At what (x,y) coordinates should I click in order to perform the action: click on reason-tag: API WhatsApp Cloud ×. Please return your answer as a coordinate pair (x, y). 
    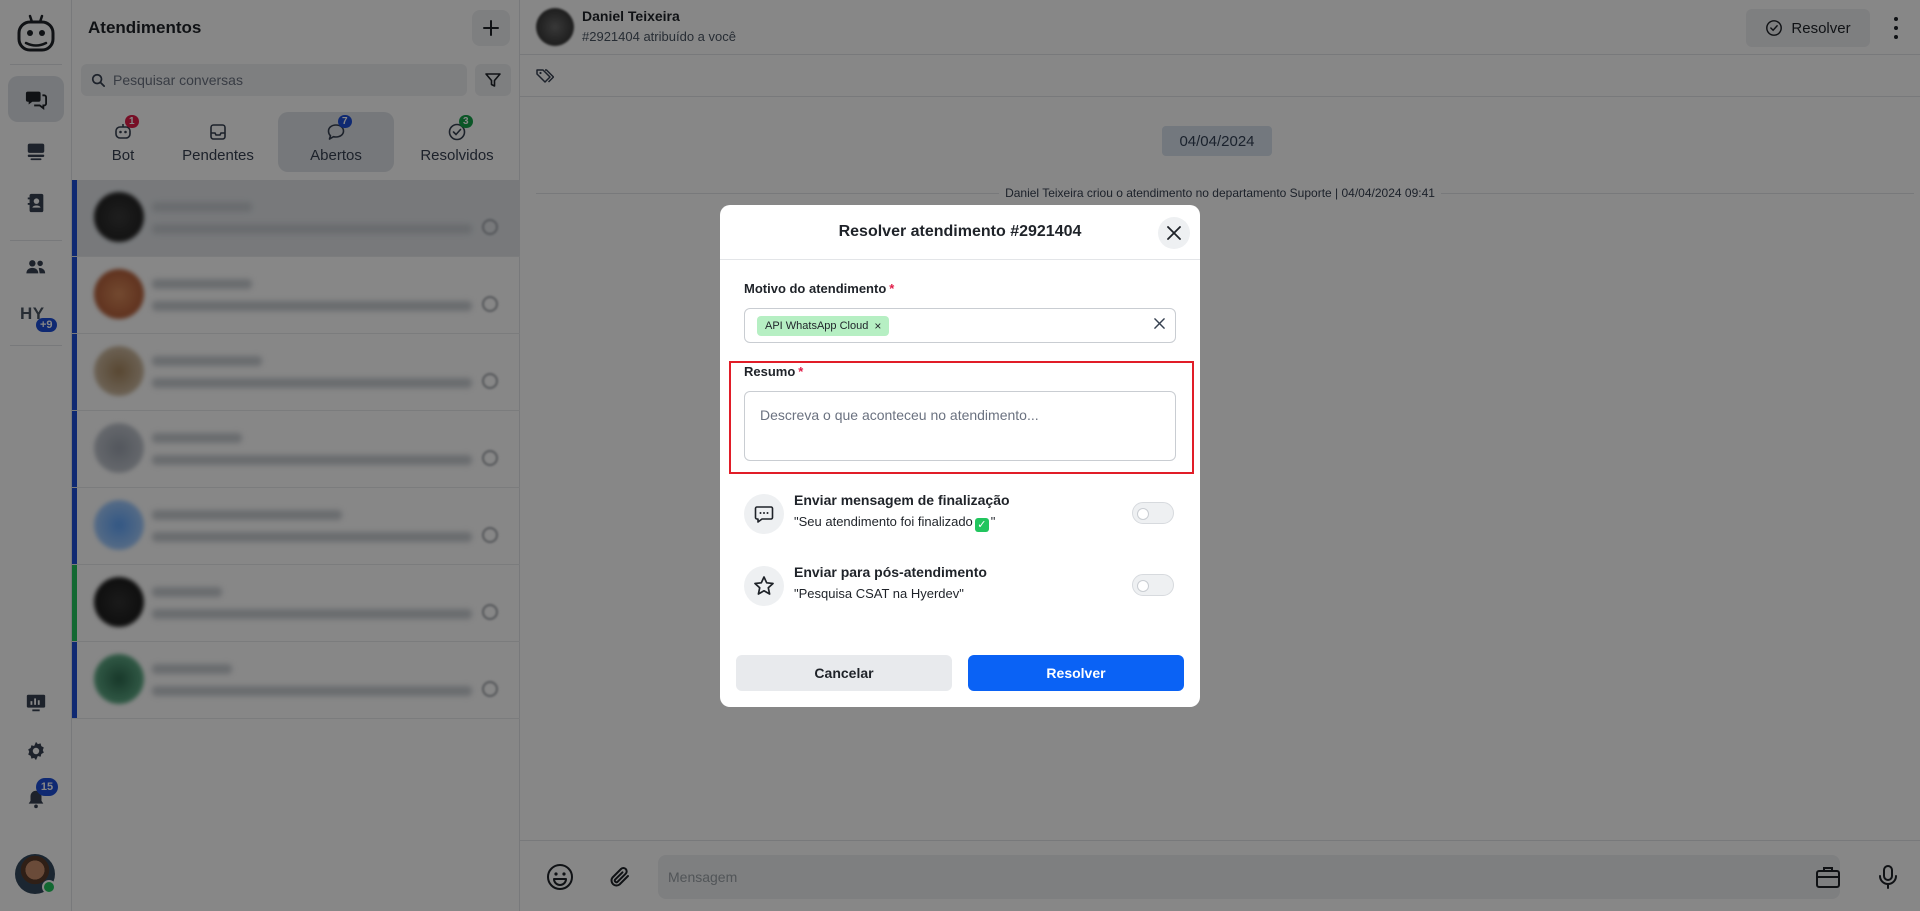
    Looking at the image, I should click on (823, 325).